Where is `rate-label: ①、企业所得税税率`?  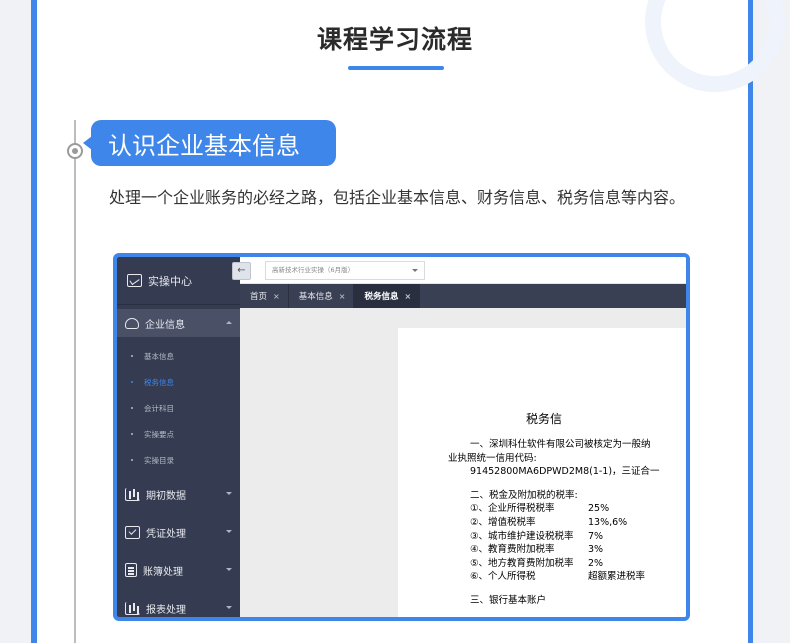 rate-label: ①、企业所得税税率 is located at coordinates (512, 509).